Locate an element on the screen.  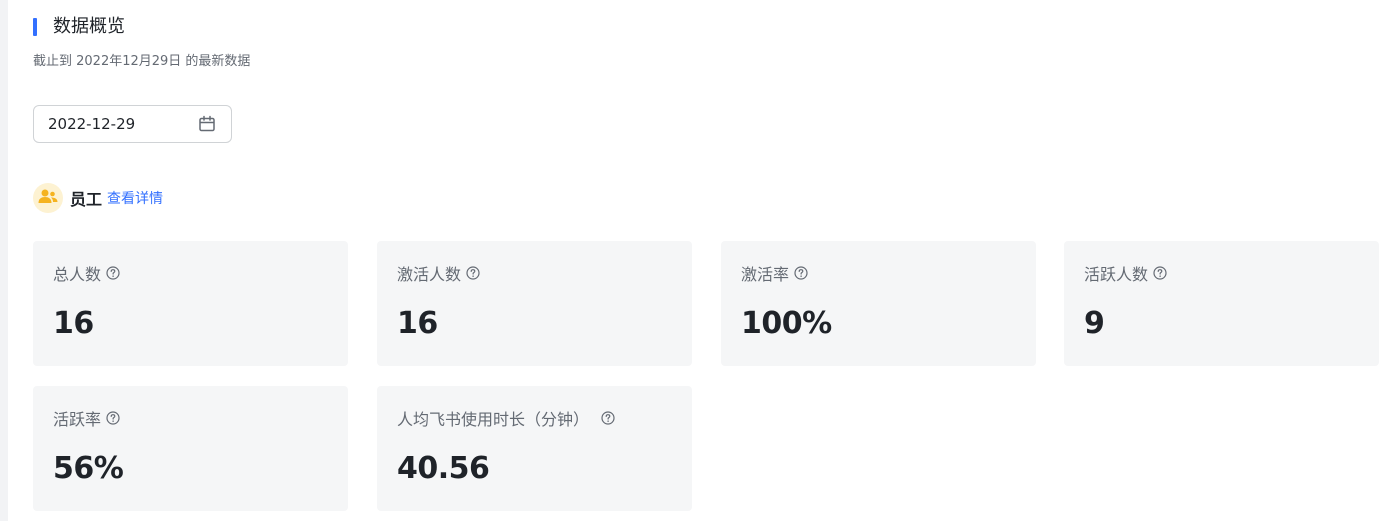
avatar is located at coordinates (48, 198).